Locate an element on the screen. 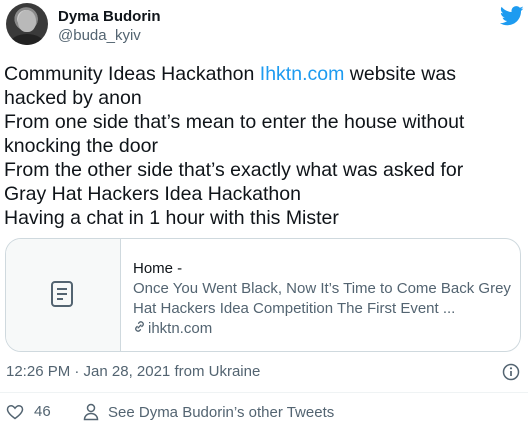 This screenshot has width=528, height=426. like-count: 46 is located at coordinates (42, 411).